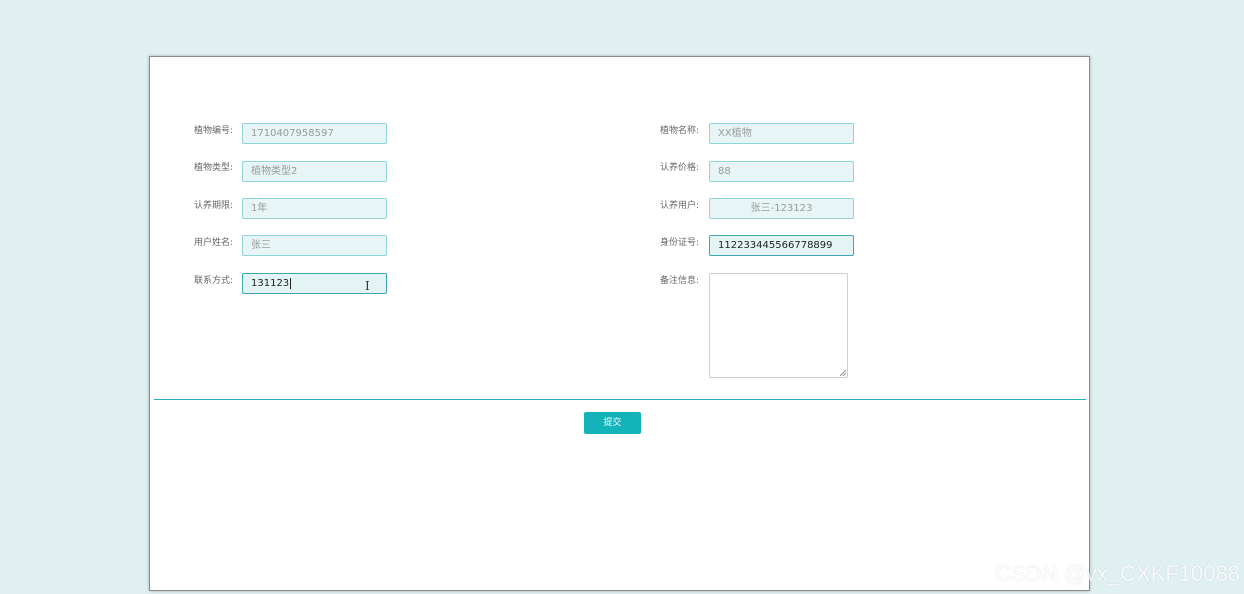  Describe the element at coordinates (680, 281) in the screenshot. I see `remarks-label: 备注信息:` at that location.